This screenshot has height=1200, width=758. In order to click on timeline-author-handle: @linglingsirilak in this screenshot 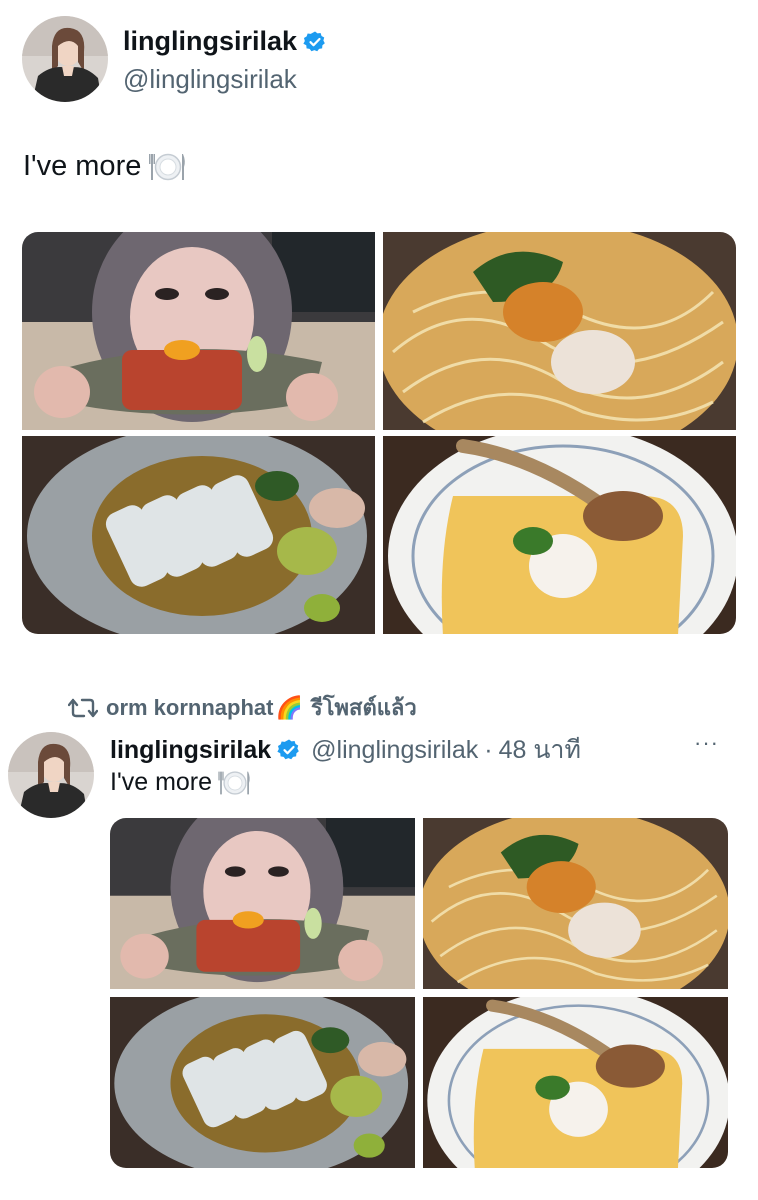, I will do `click(394, 750)`.